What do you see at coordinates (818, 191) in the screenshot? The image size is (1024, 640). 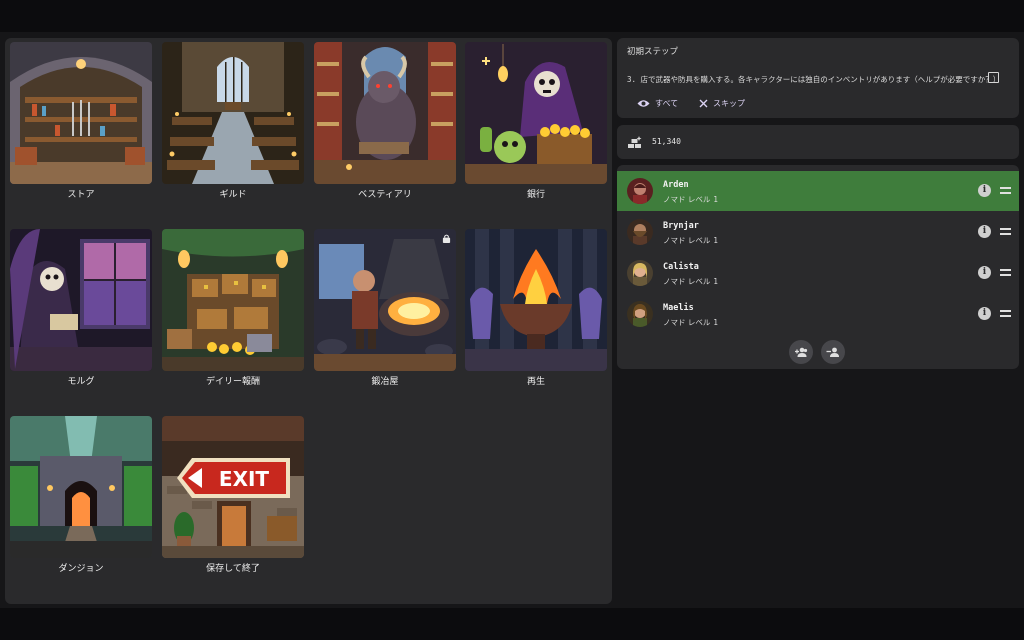 I see `party-member-row: Arden ノマド レベル 1 i` at bounding box center [818, 191].